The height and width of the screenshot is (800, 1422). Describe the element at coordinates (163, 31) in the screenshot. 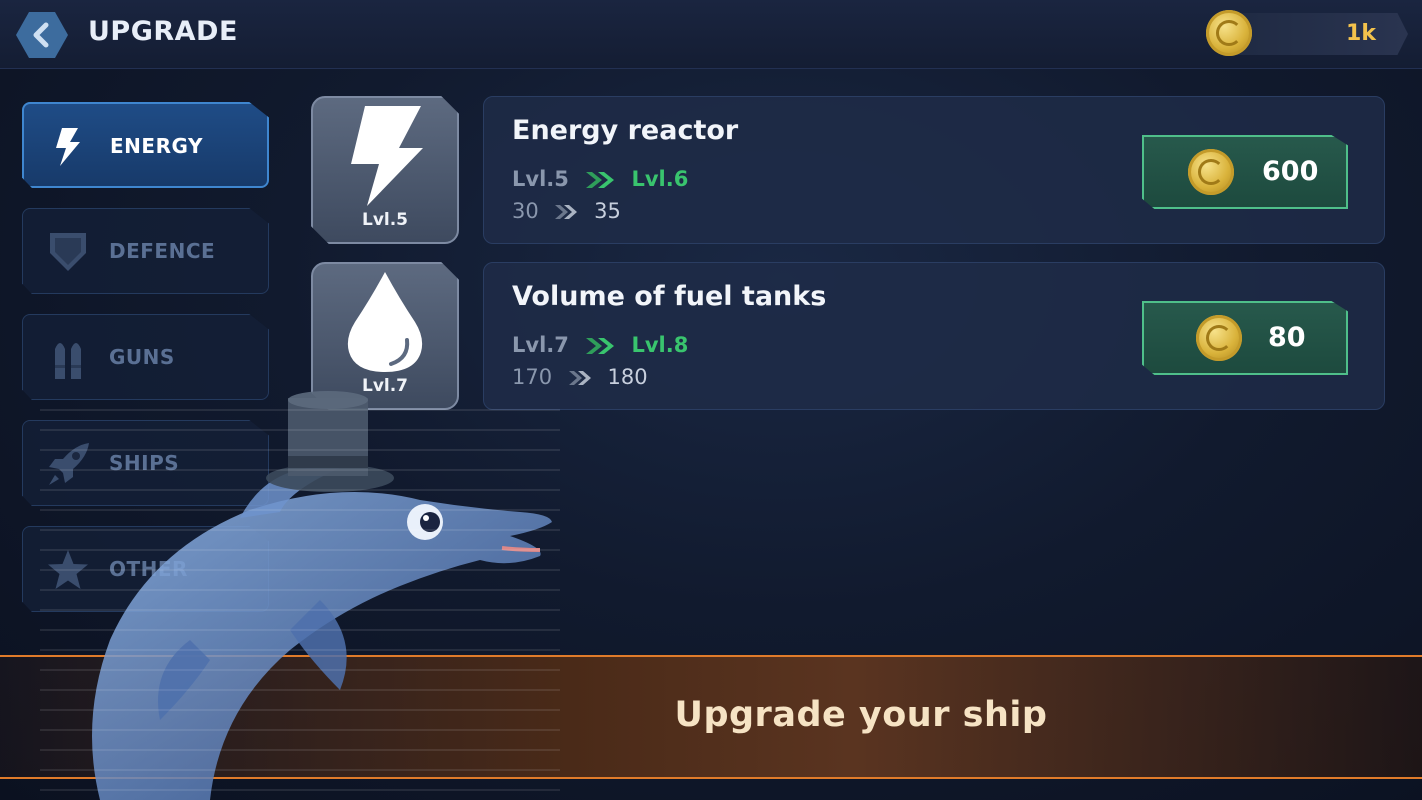

I see `page-title: UPGRADE` at that location.